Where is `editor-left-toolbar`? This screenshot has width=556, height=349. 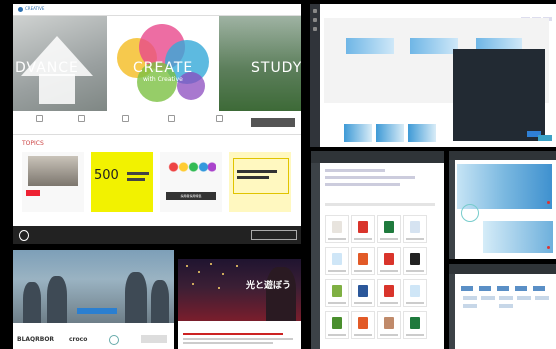
editor-left-toolbar is located at coordinates (315, 75).